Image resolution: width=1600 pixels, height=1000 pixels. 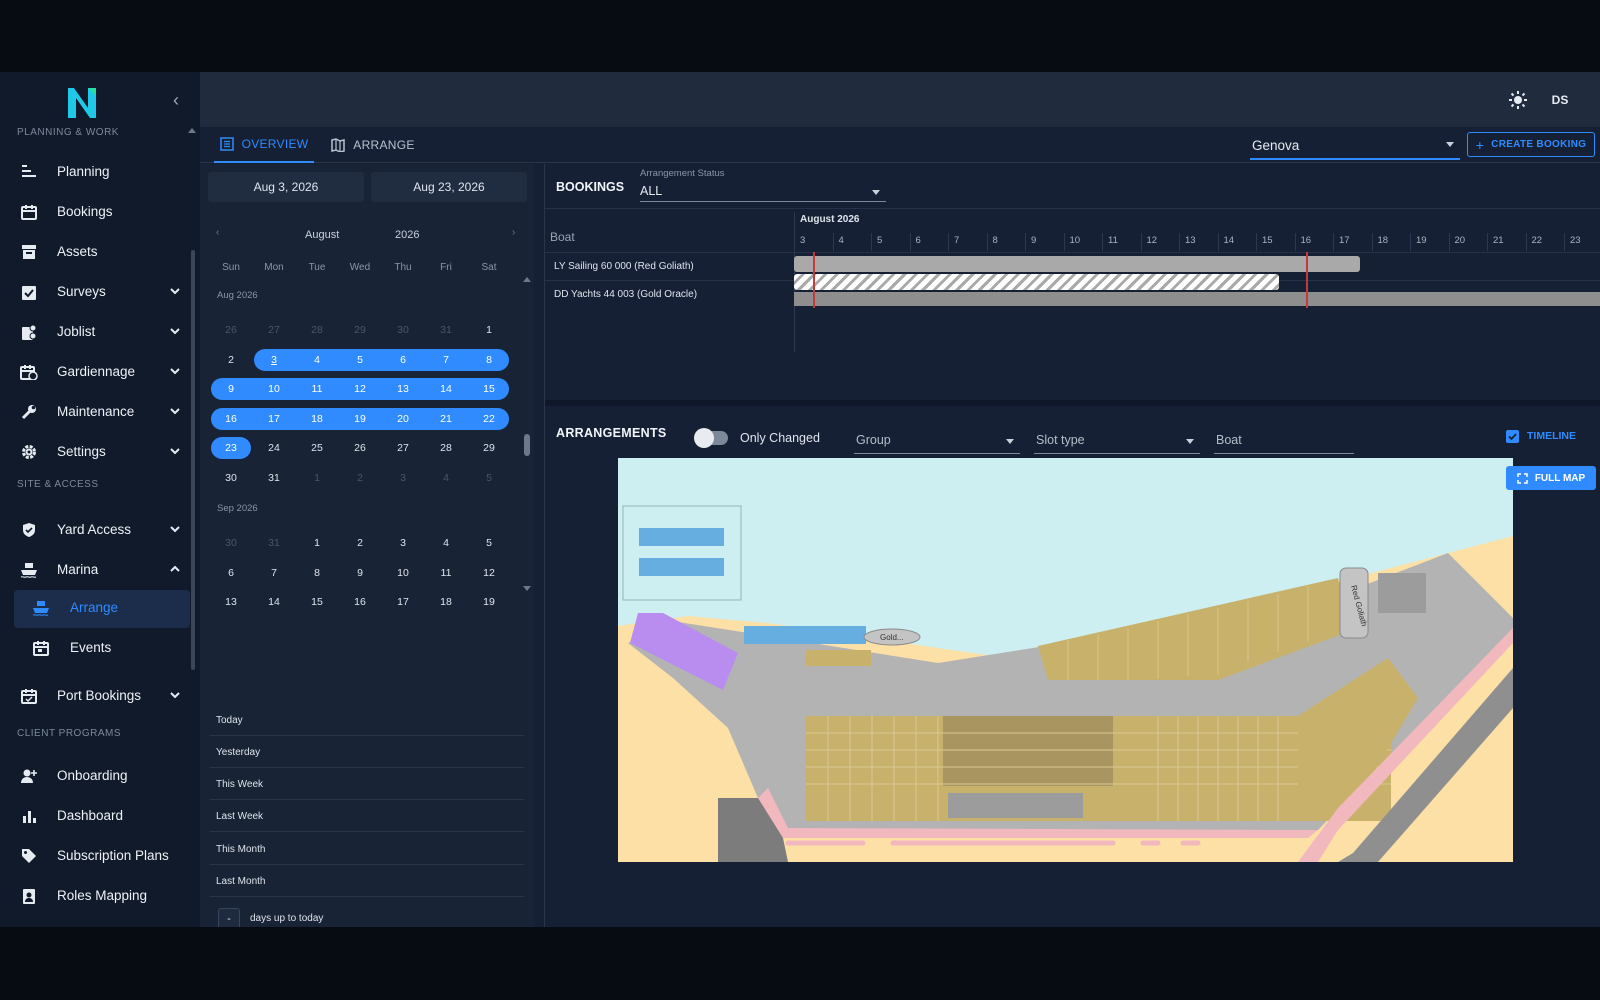 What do you see at coordinates (367, 849) in the screenshot?
I see `quick-range-this-month: This Month` at bounding box center [367, 849].